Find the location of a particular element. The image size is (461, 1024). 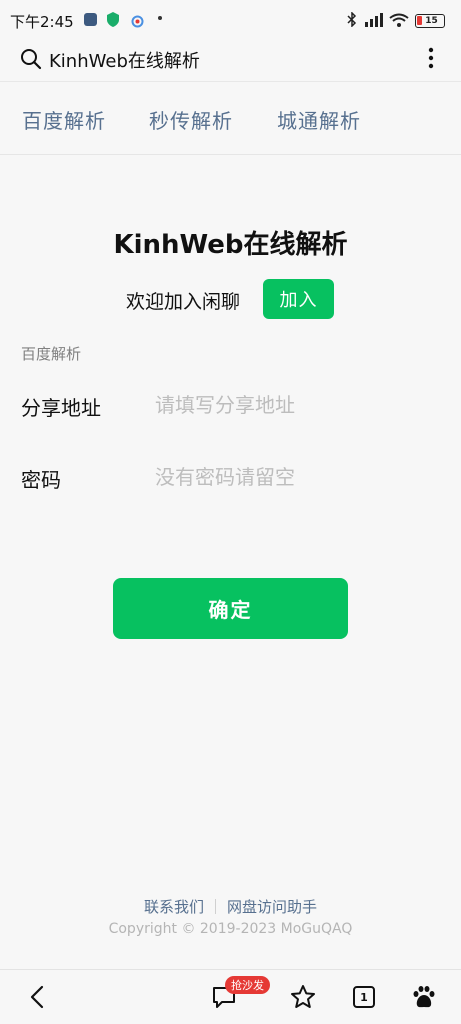

wifi-icon is located at coordinates (399, 21).